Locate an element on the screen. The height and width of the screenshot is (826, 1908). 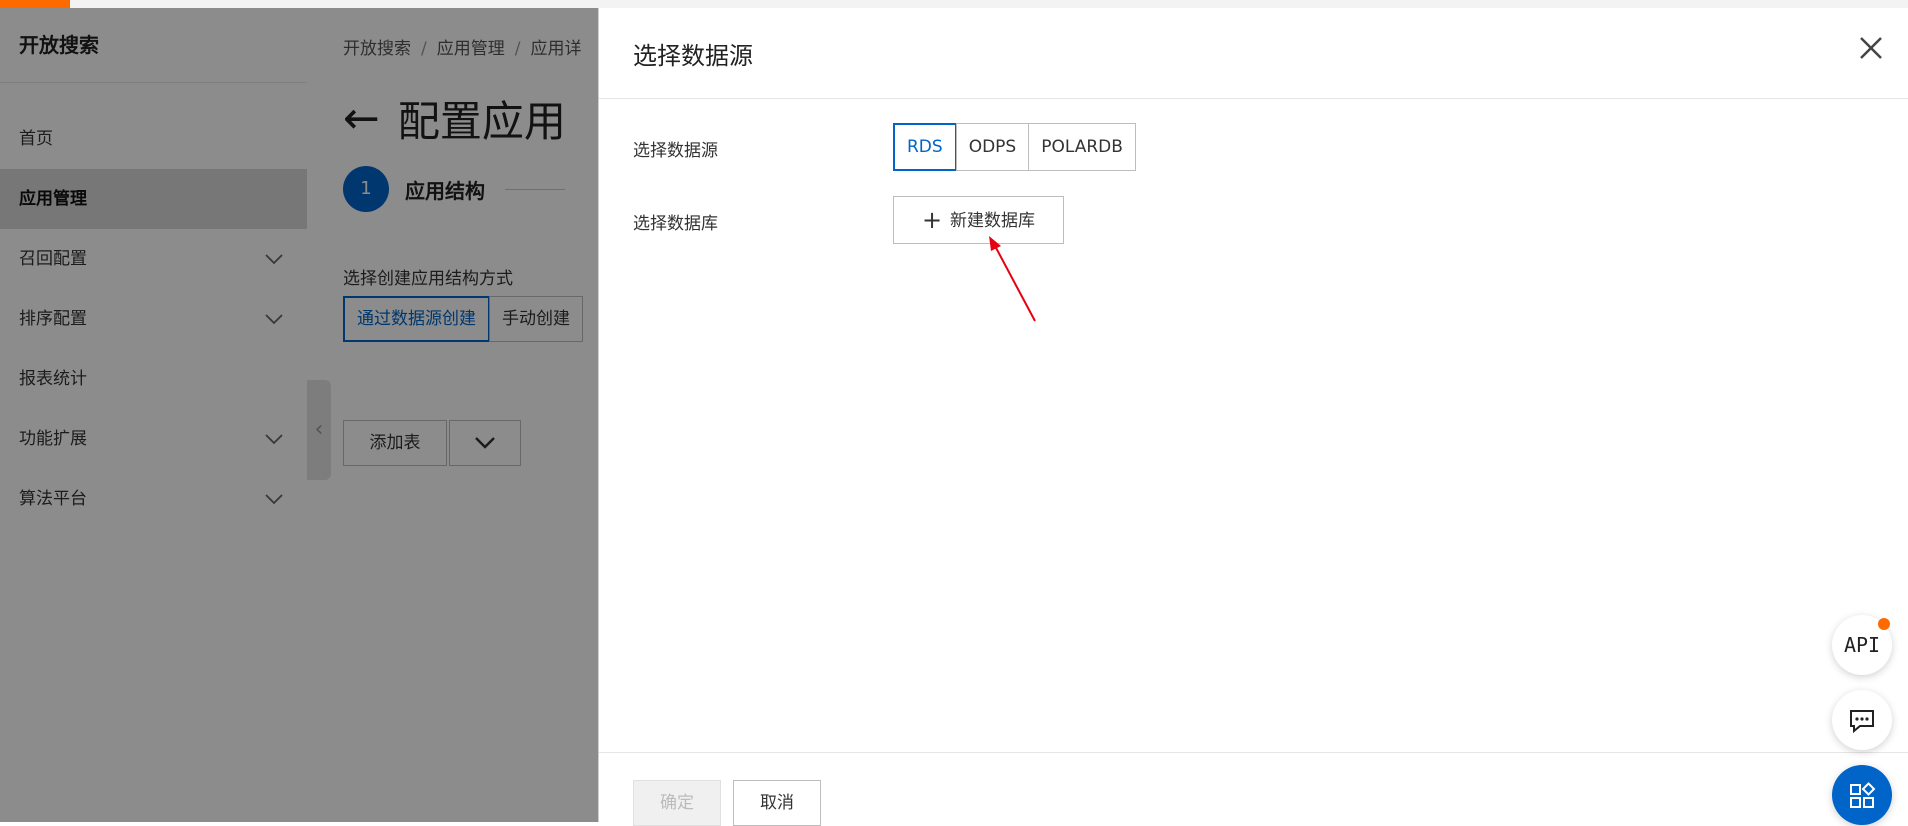
new-database-button: + 新建数据库 is located at coordinates (978, 220).